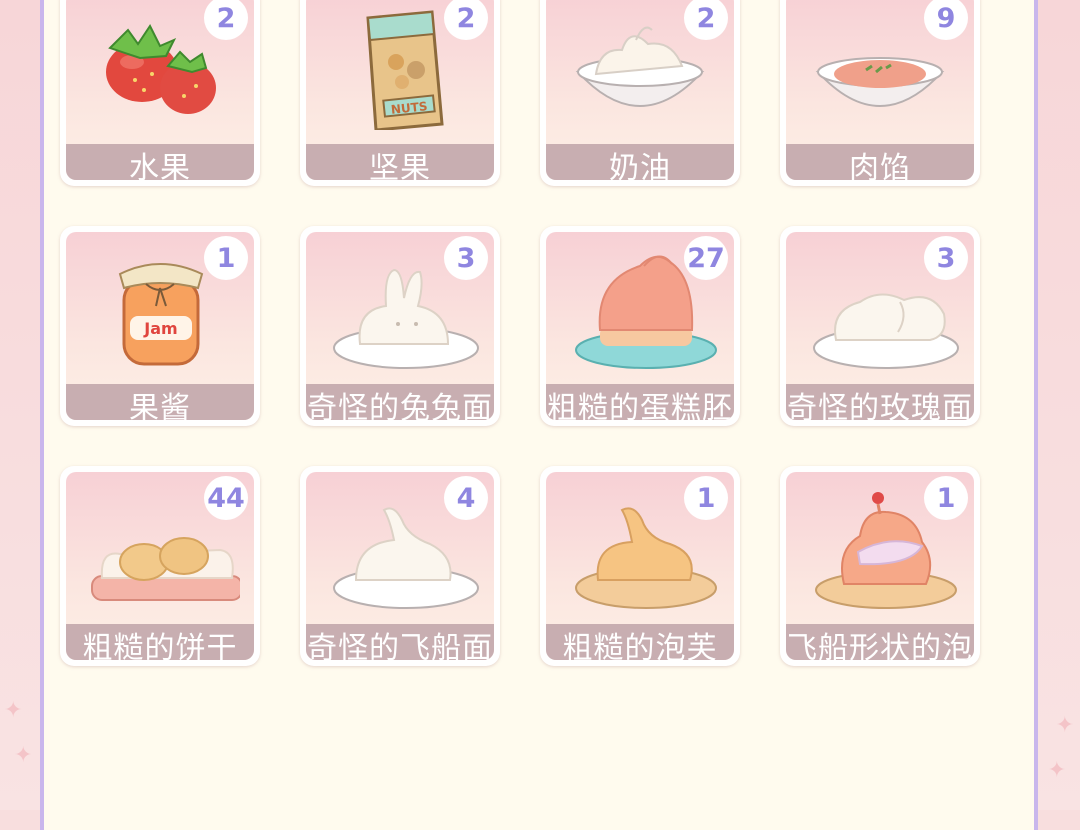  Describe the element at coordinates (226, 498) in the screenshot. I see `item-count-badge: 44` at that location.